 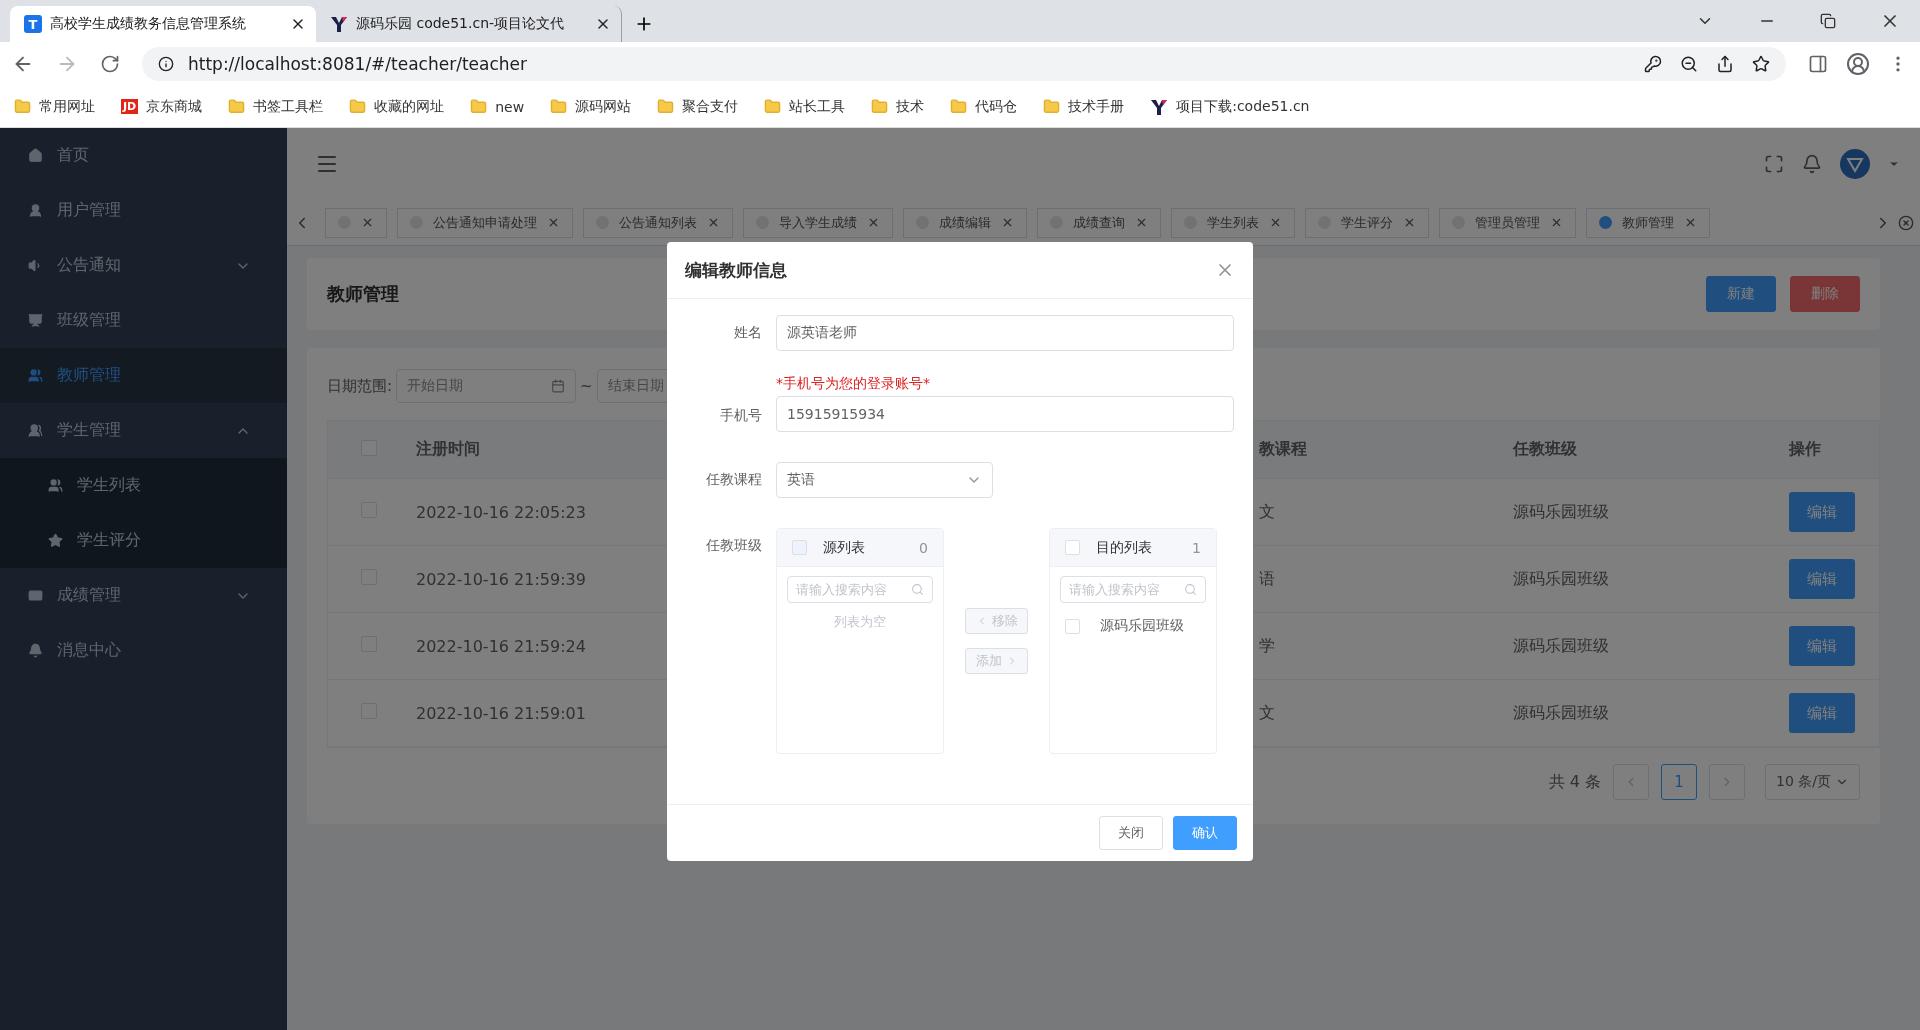 I want to click on tag-label: 公告通知申请处理, so click(x=485, y=222).